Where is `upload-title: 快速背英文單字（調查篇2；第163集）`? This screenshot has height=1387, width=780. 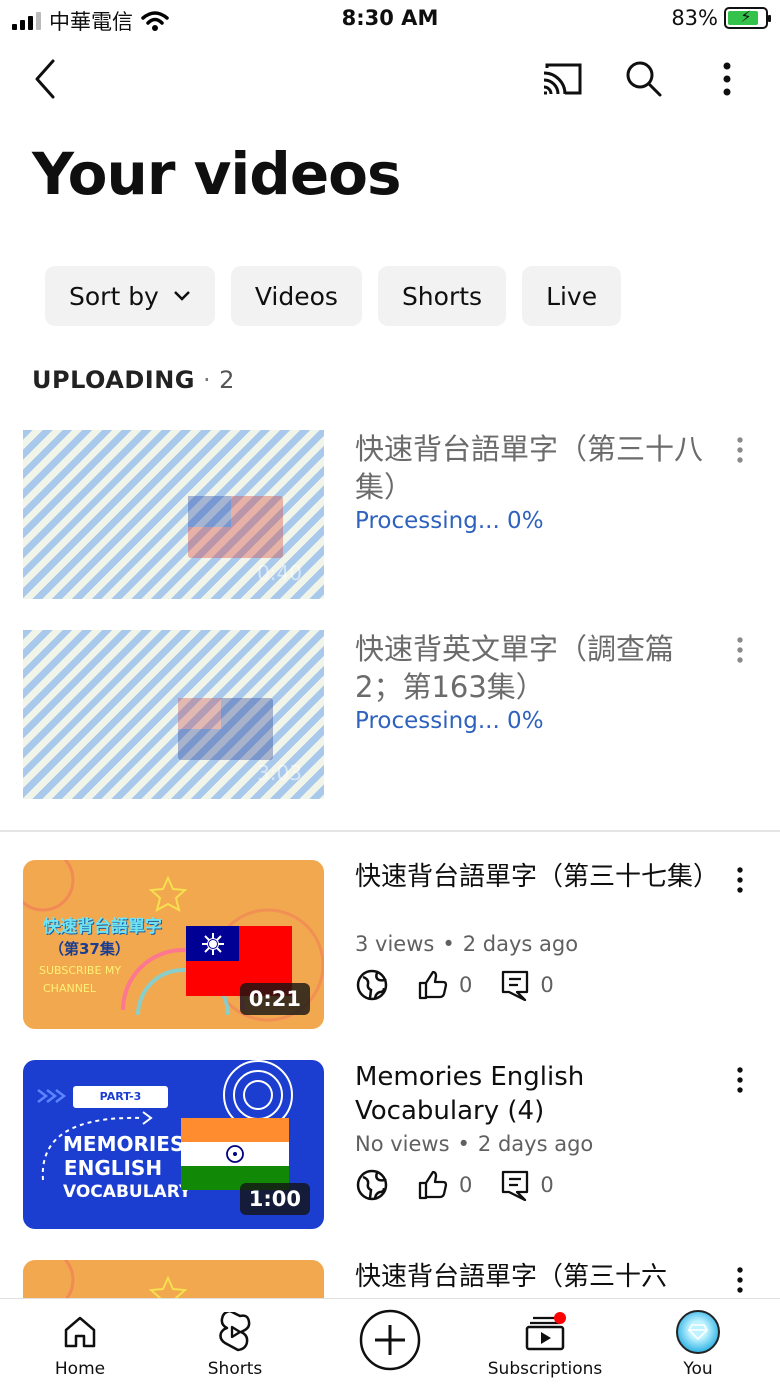 upload-title: 快速背英文單字（調查篇2；第163集） is located at coordinates (535, 668).